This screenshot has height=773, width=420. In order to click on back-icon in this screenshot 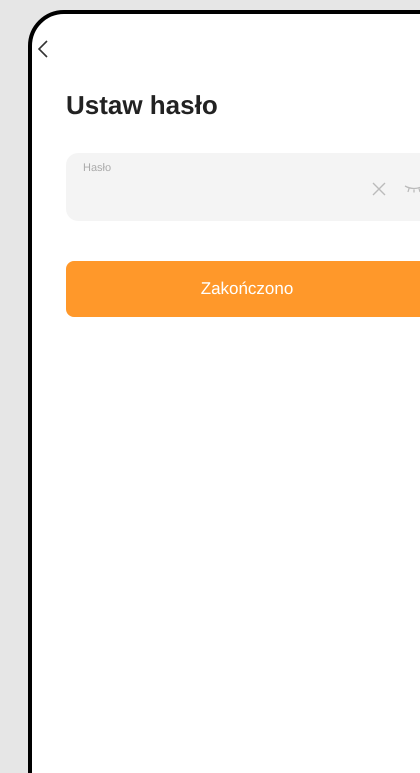, I will do `click(43, 49)`.